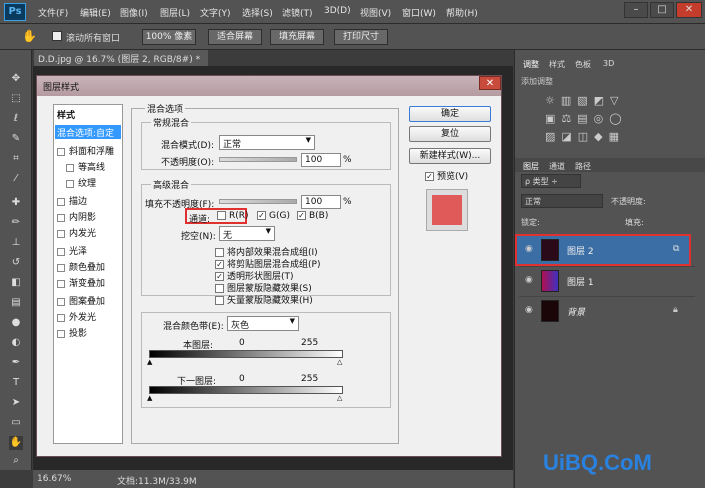  Describe the element at coordinates (263, 323) in the screenshot. I see `blend-if-select: 灰色 ▼` at that location.